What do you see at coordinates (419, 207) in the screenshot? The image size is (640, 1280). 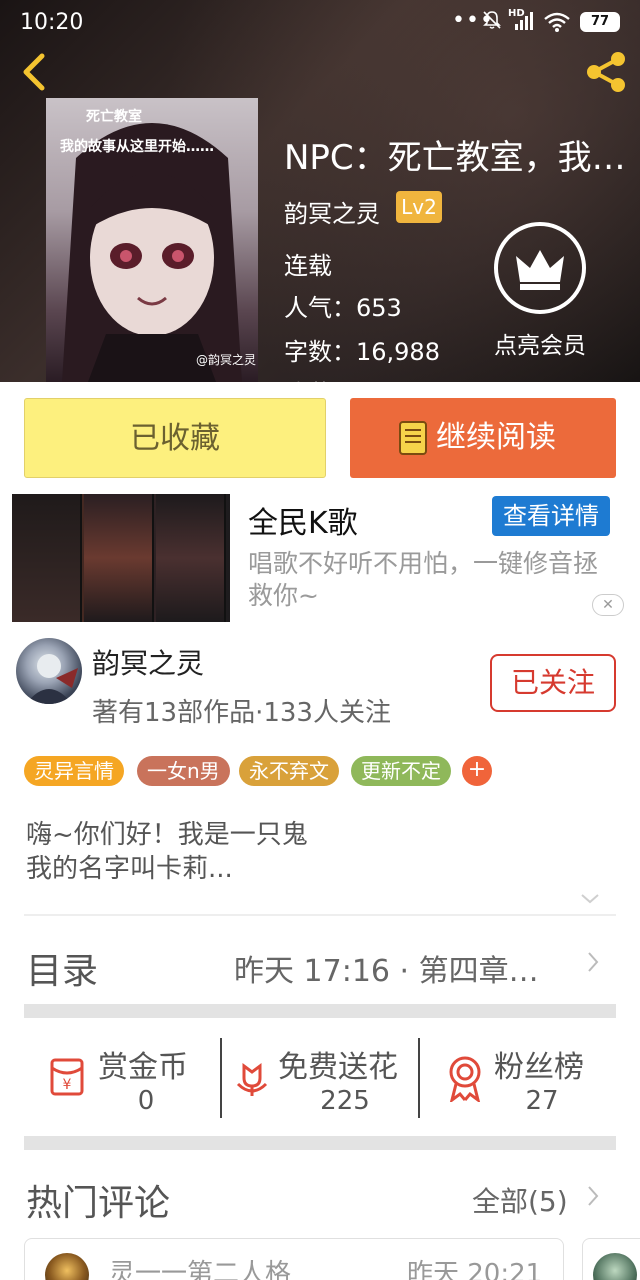 I see `author-level-badge: Lv2` at bounding box center [419, 207].